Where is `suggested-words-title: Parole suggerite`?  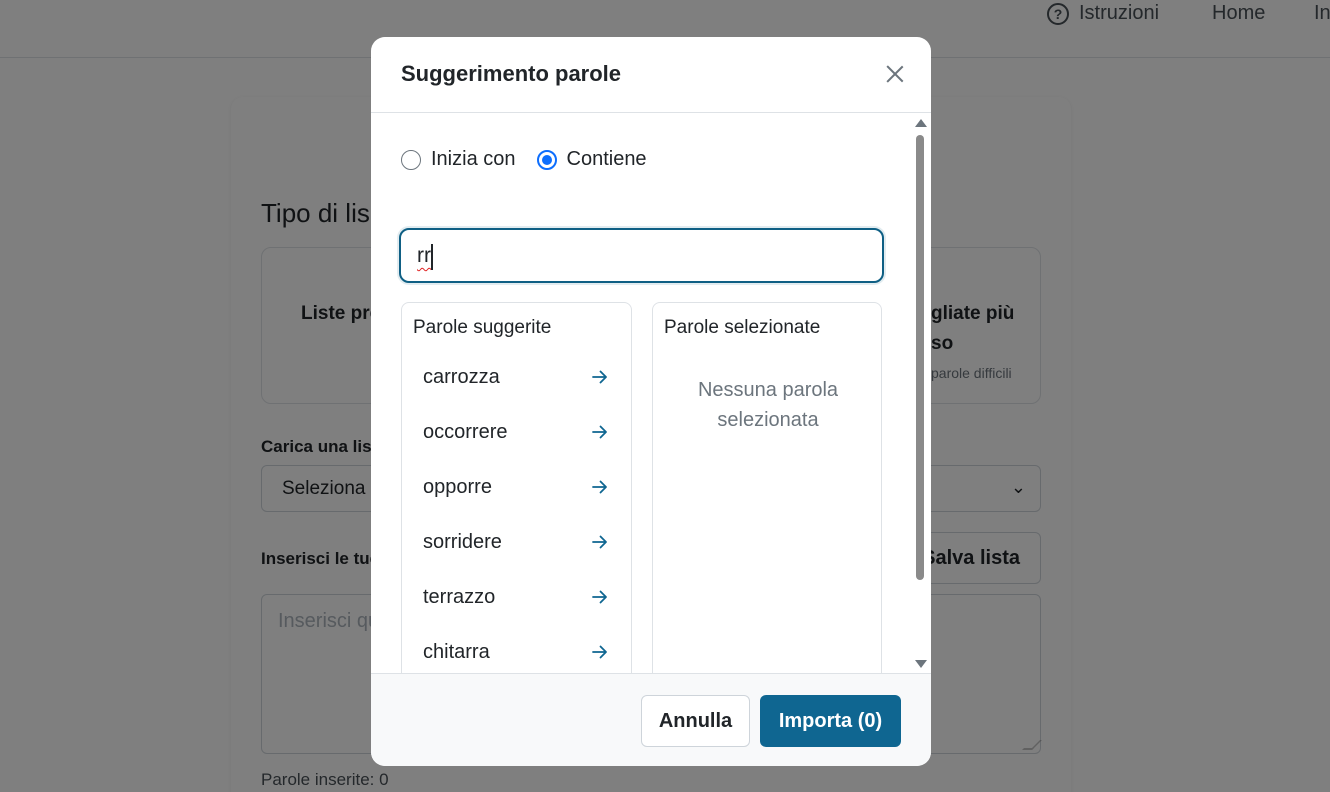
suggested-words-title: Parole suggerite is located at coordinates (482, 327).